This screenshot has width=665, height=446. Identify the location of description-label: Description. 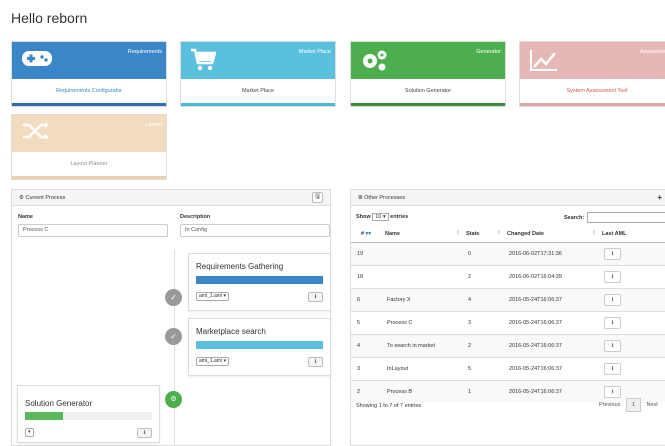
(195, 217).